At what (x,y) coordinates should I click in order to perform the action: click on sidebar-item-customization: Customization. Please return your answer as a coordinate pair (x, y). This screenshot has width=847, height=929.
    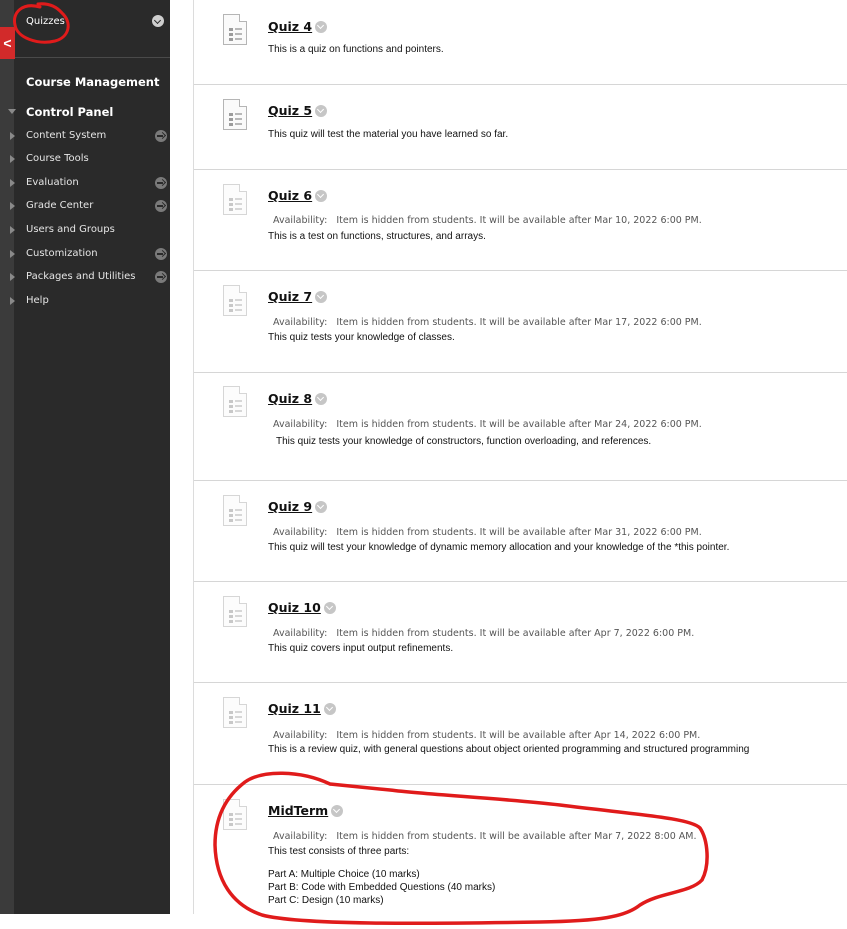
    Looking at the image, I should click on (90, 255).